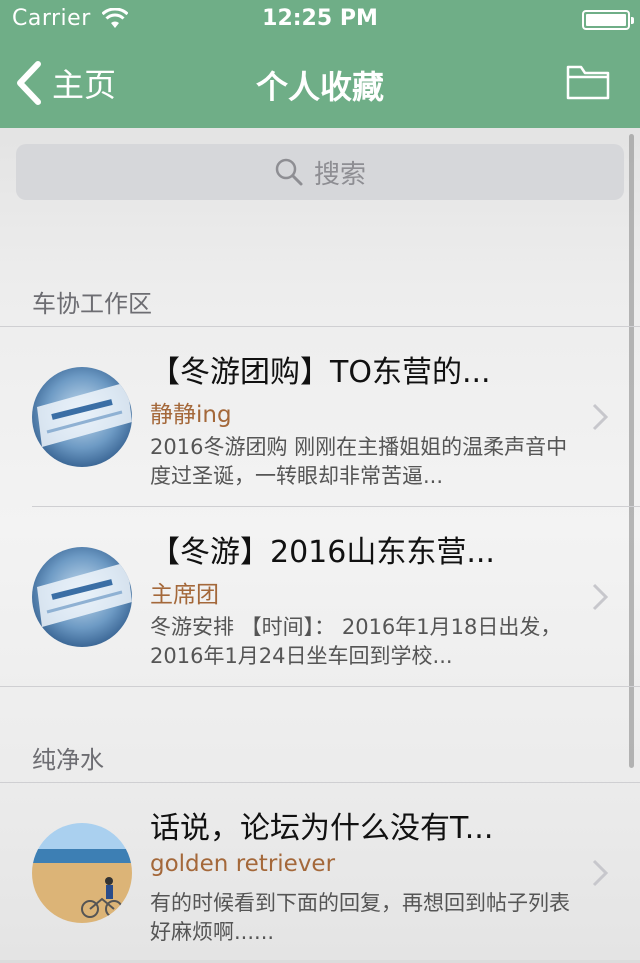  I want to click on search-icon, so click(289, 172).